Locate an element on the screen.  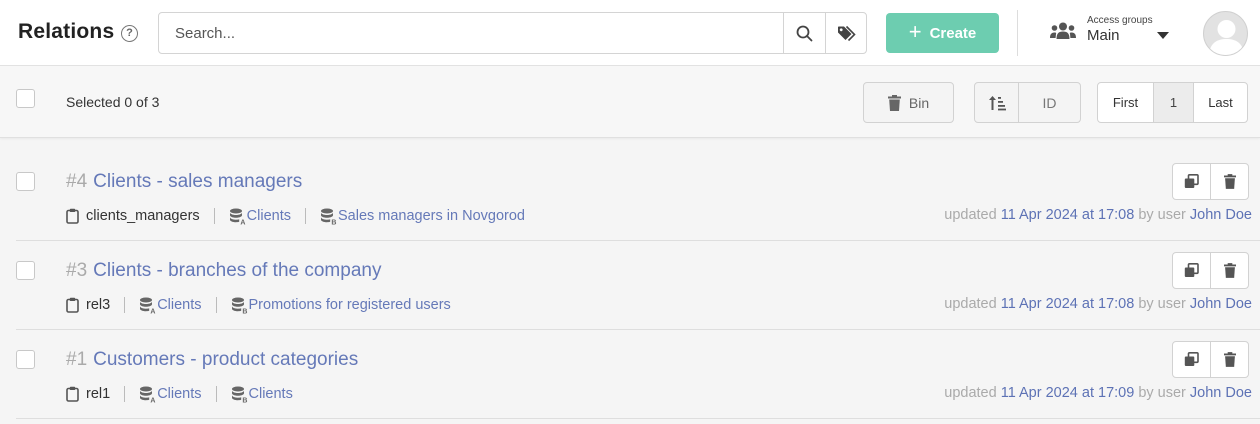
row-divider is located at coordinates (638, 418).